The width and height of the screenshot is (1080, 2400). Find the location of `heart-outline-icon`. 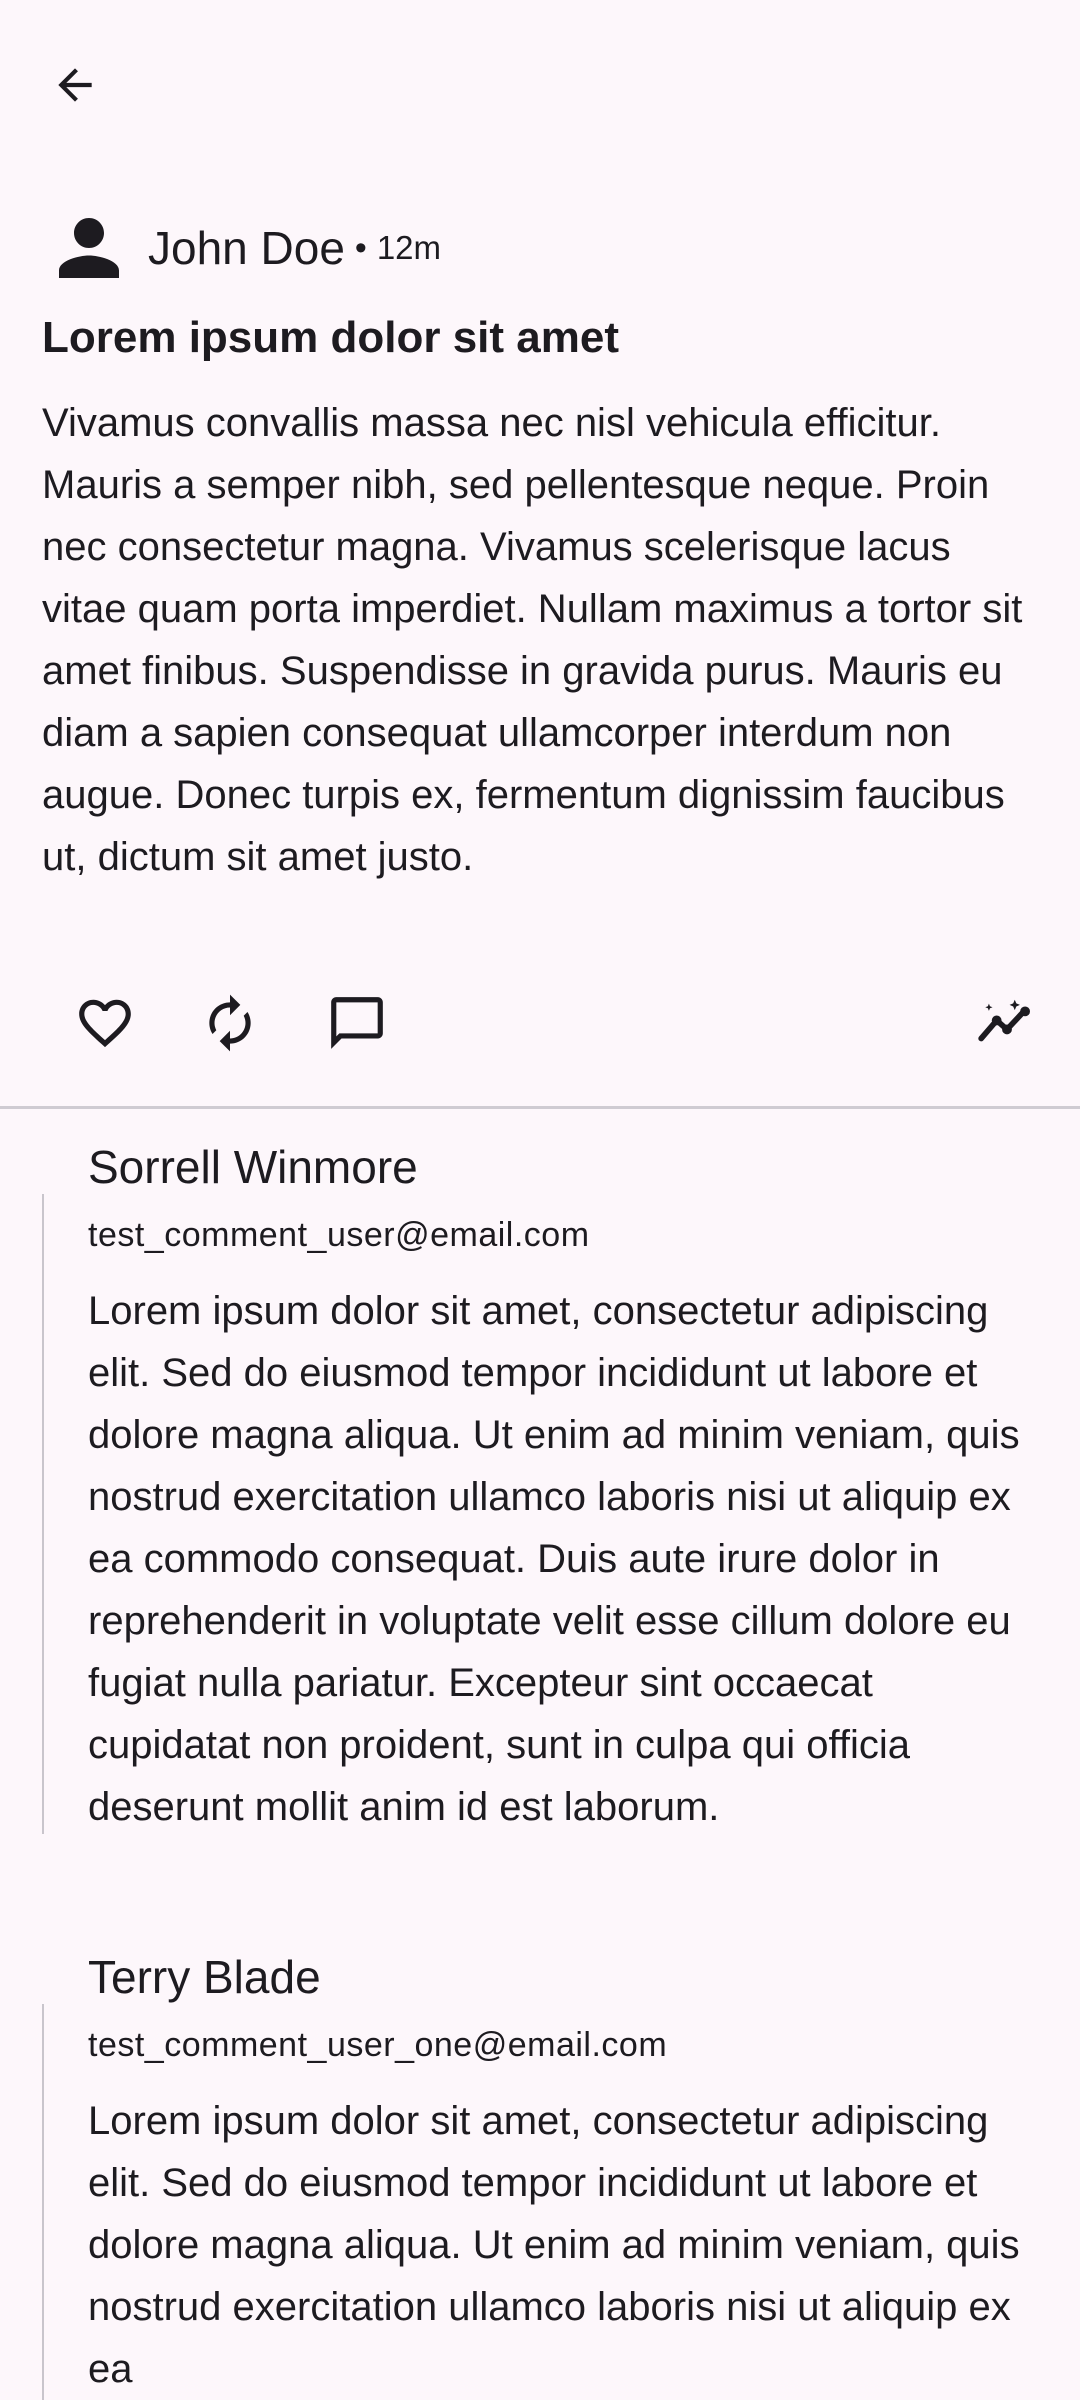

heart-outline-icon is located at coordinates (105, 1023).